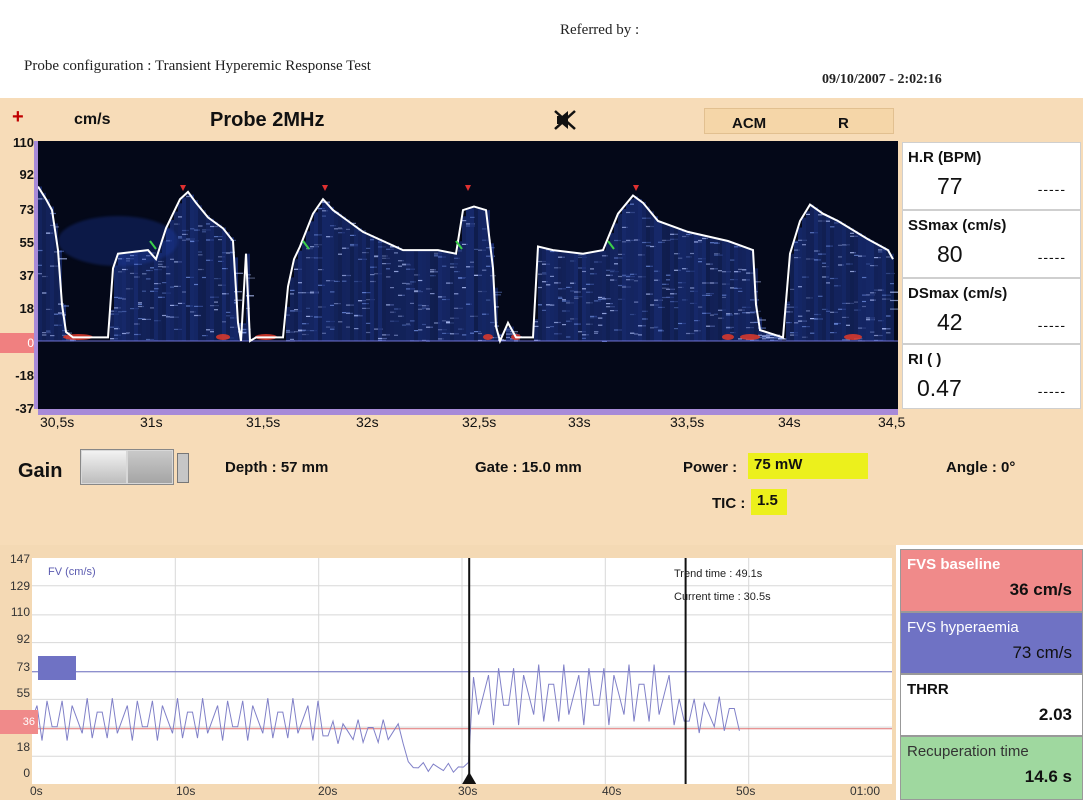  I want to click on result-thrr: THRR 2.03, so click(991, 705).